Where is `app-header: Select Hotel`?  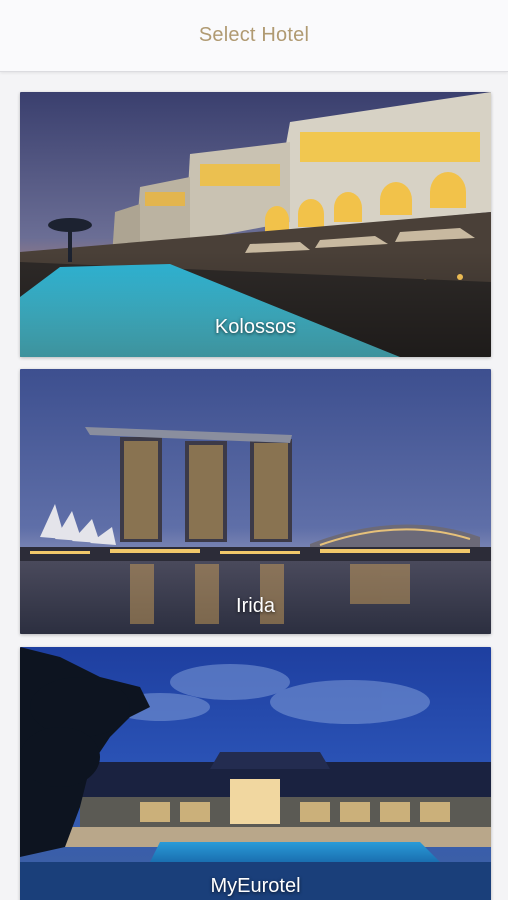 app-header: Select Hotel is located at coordinates (254, 36).